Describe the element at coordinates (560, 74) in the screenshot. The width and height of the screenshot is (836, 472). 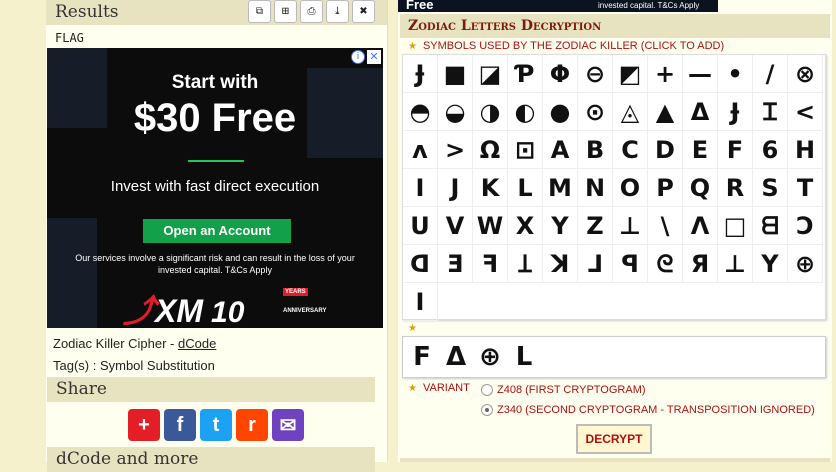
I see `symbol-cell: Φ` at that location.